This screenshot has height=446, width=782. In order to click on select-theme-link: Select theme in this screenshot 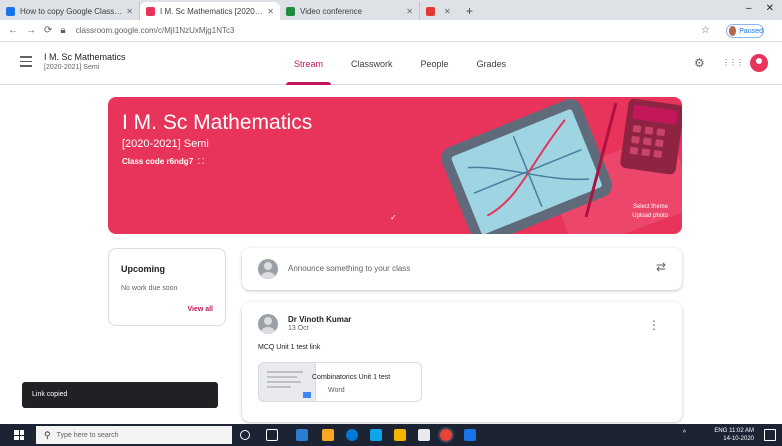, I will do `click(650, 207)`.